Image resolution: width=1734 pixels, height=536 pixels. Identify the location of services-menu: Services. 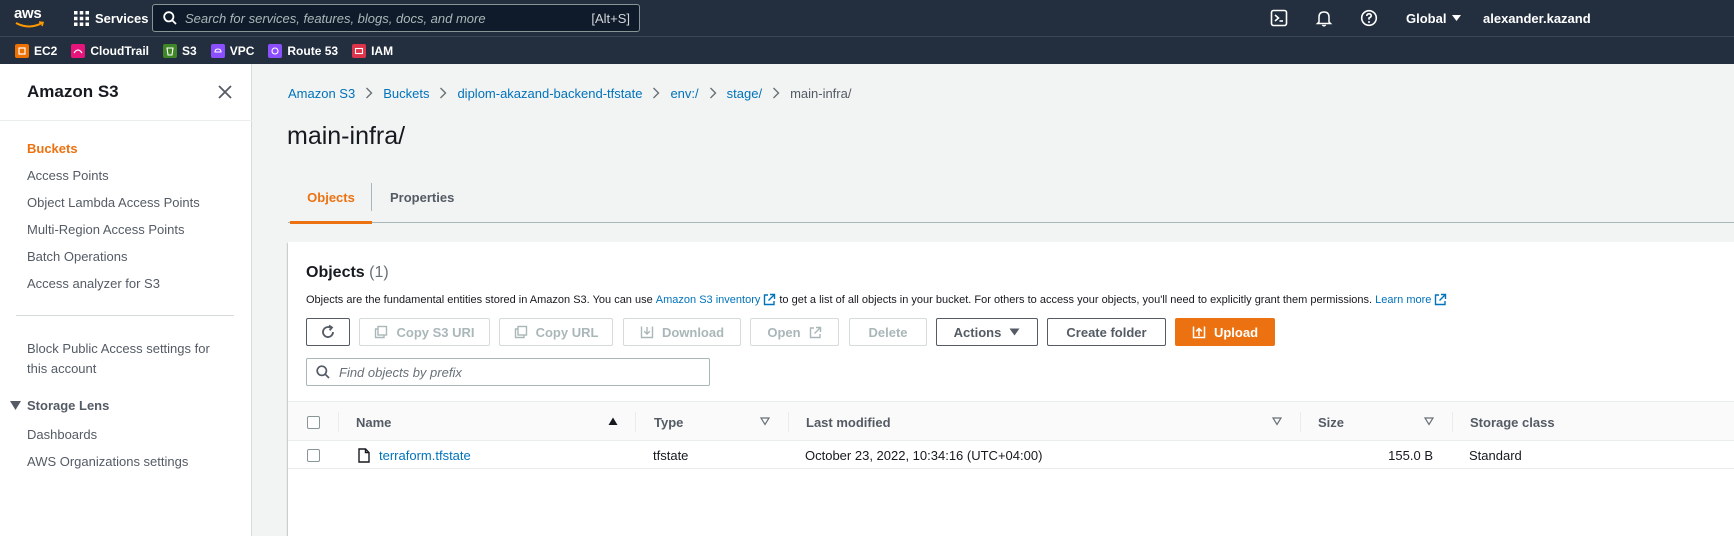
(111, 18).